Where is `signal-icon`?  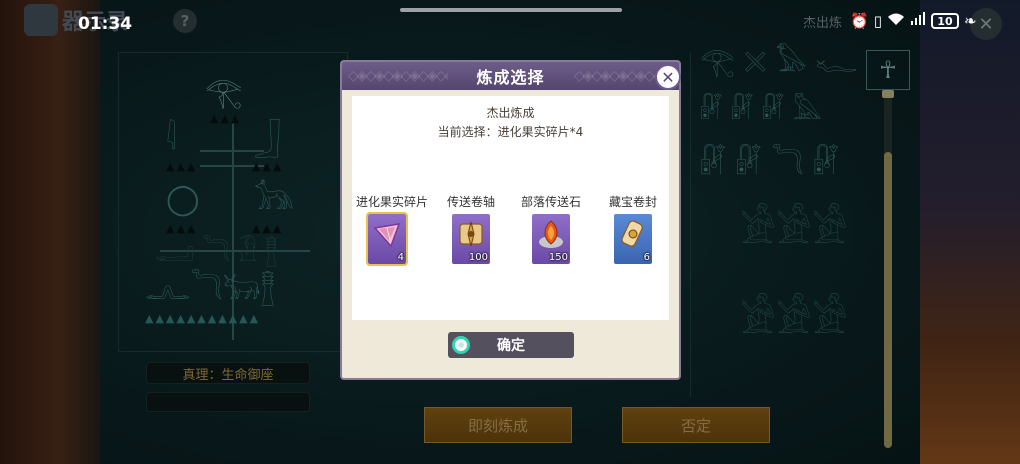 signal-icon is located at coordinates (918, 21).